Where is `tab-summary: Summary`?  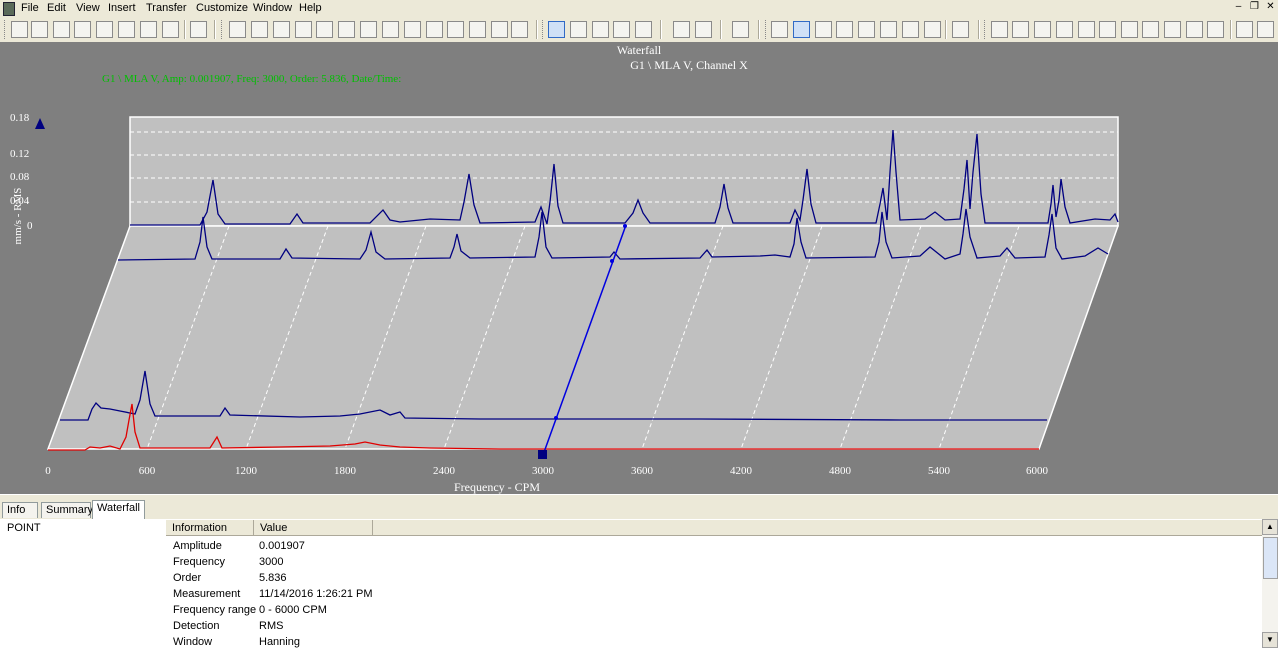 tab-summary: Summary is located at coordinates (67, 510).